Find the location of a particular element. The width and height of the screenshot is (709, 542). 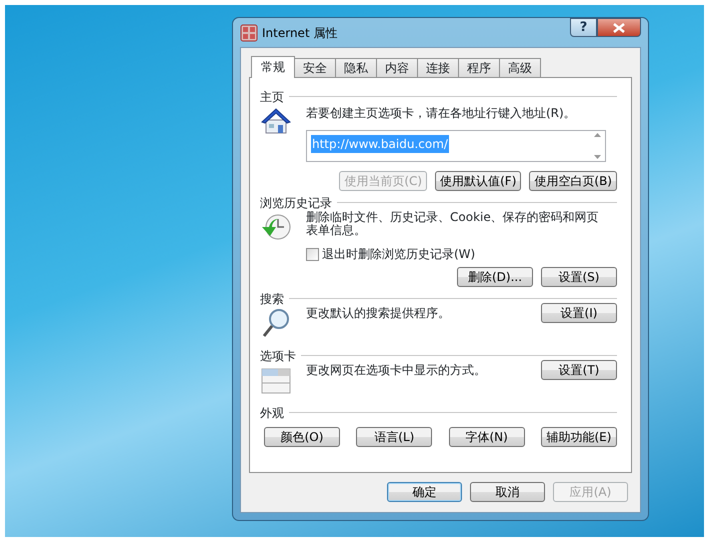

section-heading: 选项卡 is located at coordinates (278, 356).